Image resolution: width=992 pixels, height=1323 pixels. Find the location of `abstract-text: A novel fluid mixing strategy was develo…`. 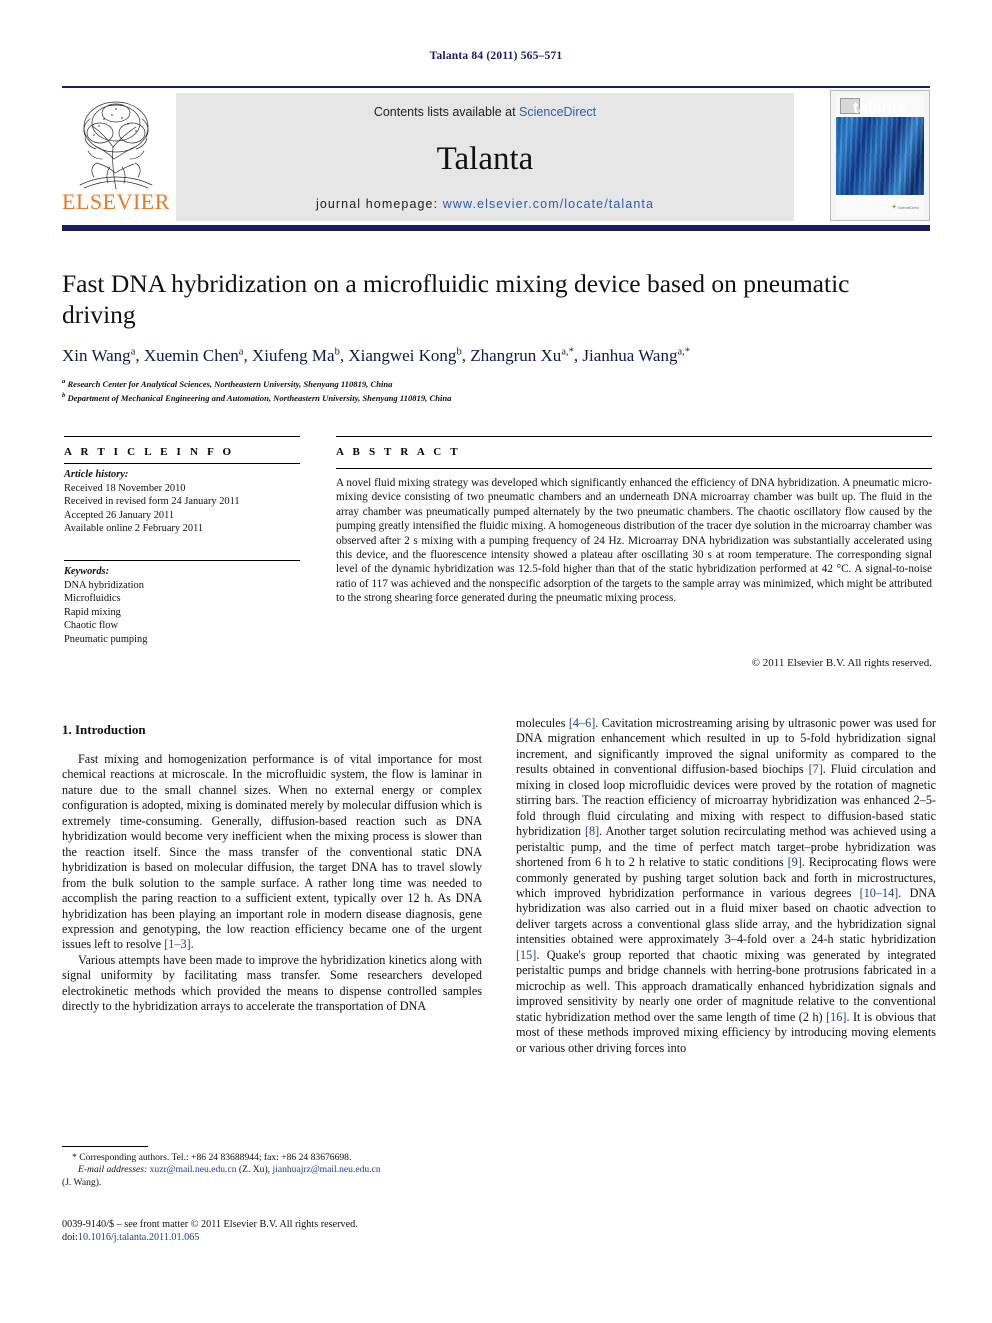

abstract-text: A novel fluid mixing strategy was develo… is located at coordinates (634, 541).